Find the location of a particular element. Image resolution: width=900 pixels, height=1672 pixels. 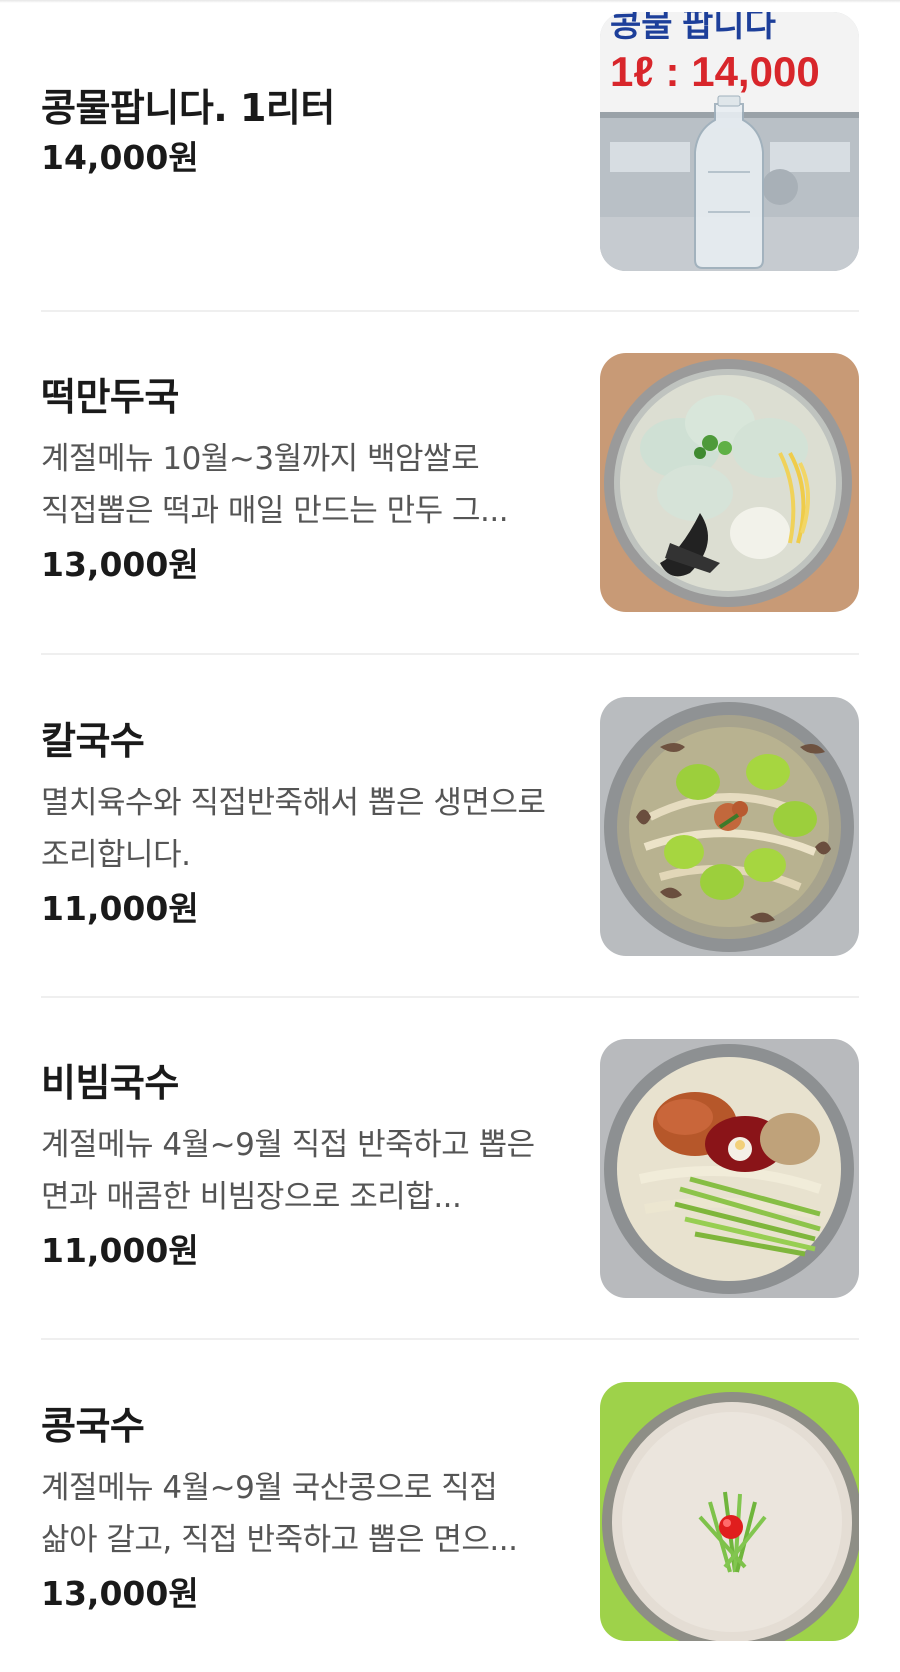

menu-item-name: 칼국수 is located at coordinates (93, 741).